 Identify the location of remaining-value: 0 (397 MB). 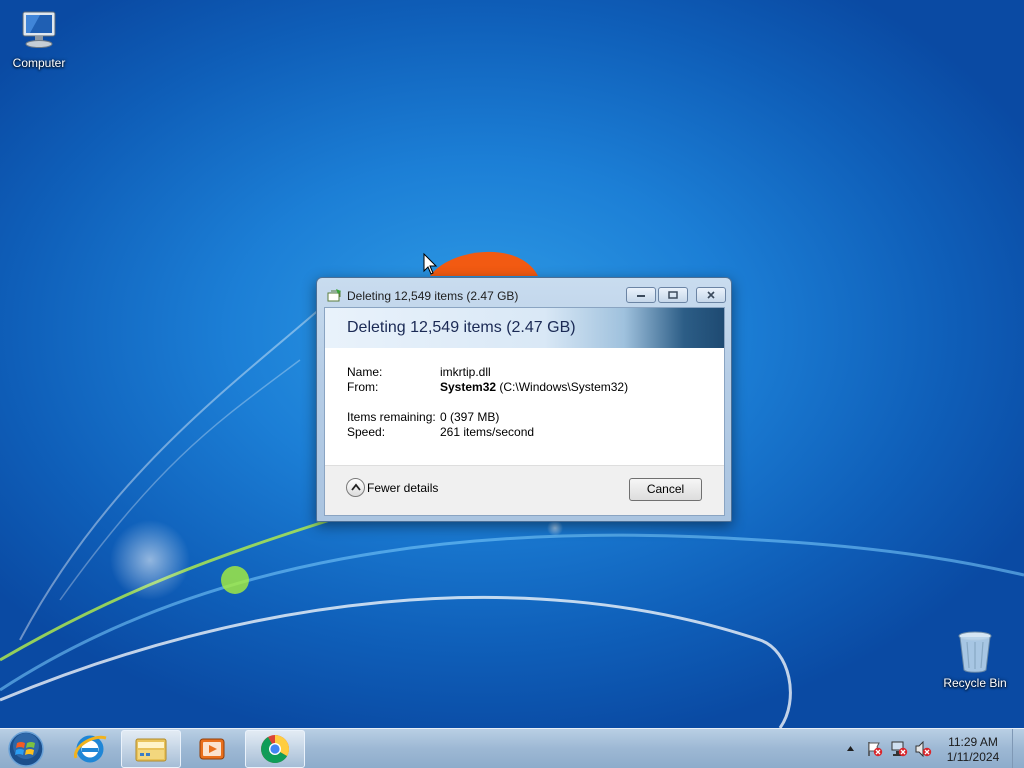
(470, 417).